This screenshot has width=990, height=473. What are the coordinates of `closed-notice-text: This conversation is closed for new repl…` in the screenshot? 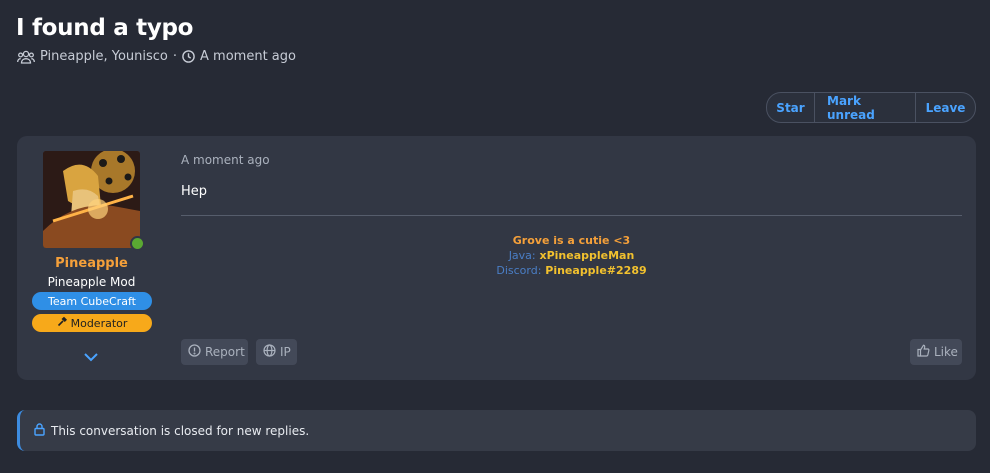 It's located at (180, 430).